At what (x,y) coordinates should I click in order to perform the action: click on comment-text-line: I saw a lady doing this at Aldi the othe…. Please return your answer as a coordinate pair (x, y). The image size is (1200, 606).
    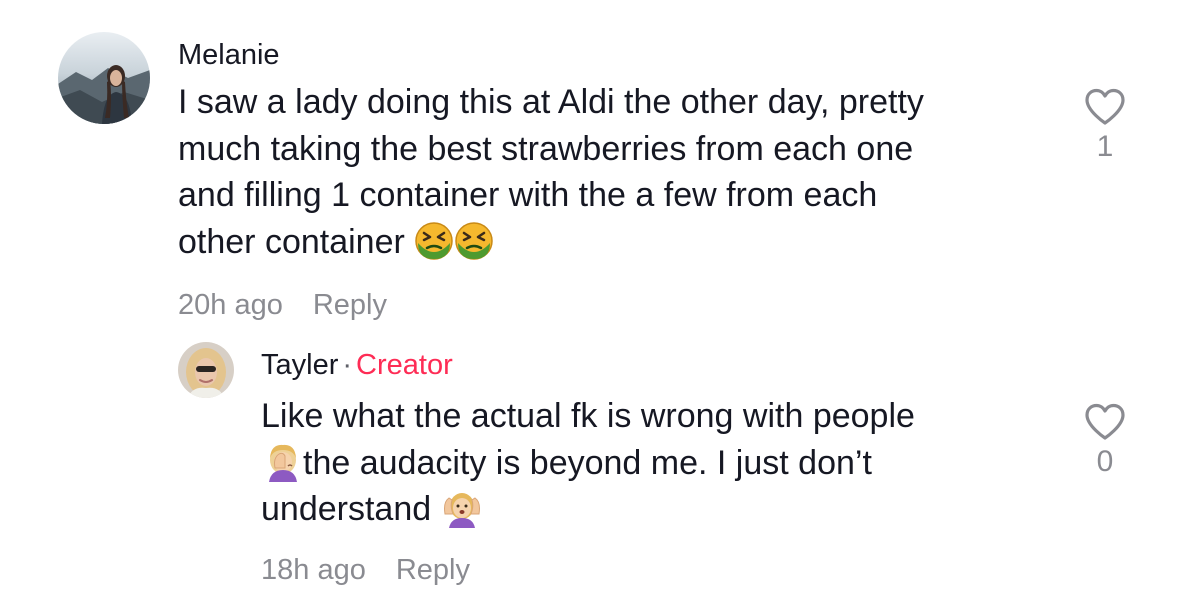
    Looking at the image, I should click on (551, 102).